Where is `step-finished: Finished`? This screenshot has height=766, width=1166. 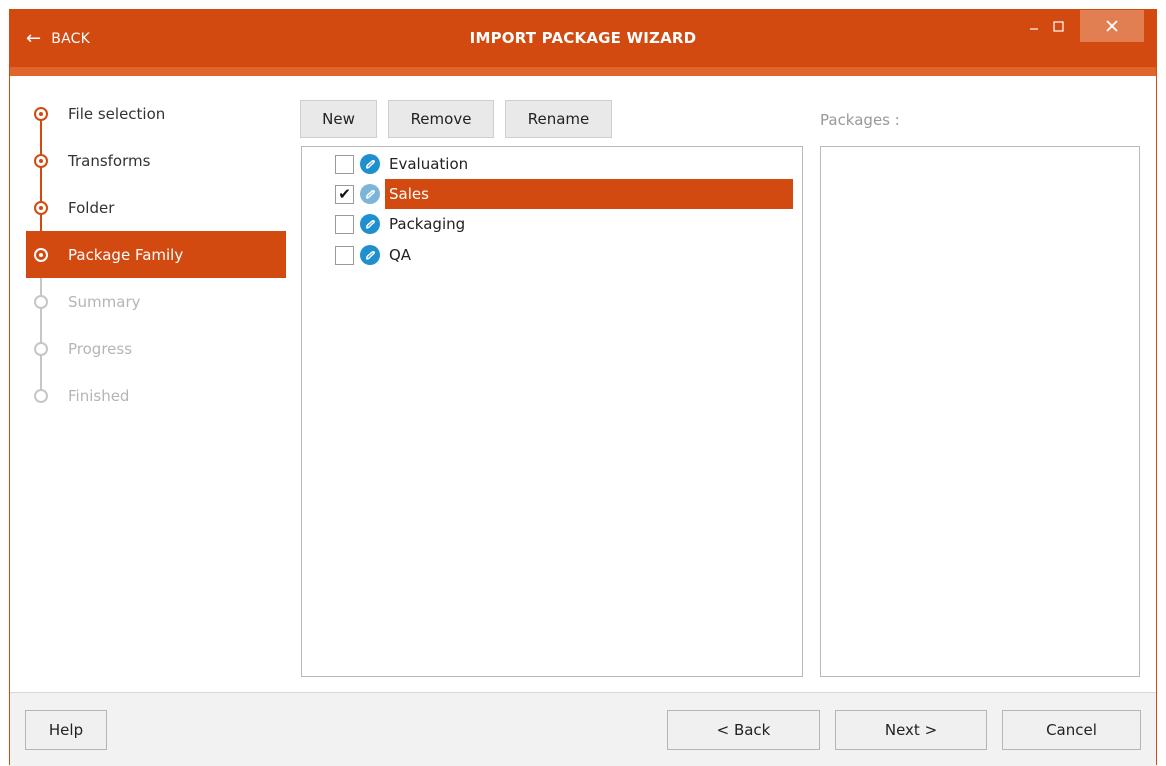 step-finished: Finished is located at coordinates (156, 395).